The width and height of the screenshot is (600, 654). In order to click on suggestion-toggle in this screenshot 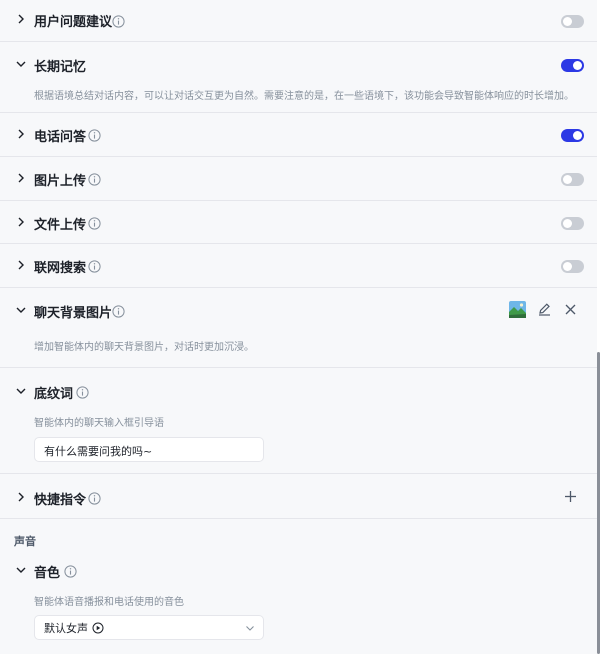, I will do `click(572, 21)`.